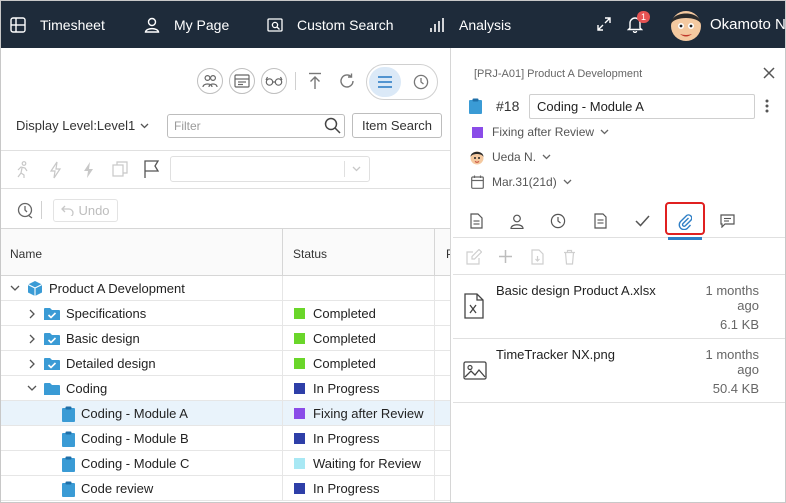  I want to click on attachment-item: TimeTracker NX.png 1 months ago 50.4 KB, so click(619, 371).